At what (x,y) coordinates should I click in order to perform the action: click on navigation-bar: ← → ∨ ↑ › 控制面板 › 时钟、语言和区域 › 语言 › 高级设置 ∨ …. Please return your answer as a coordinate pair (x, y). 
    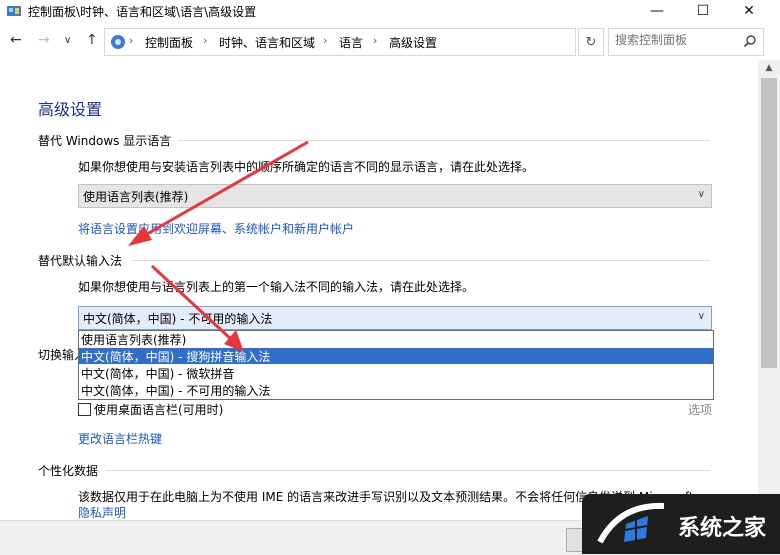
    Looking at the image, I should click on (390, 42).